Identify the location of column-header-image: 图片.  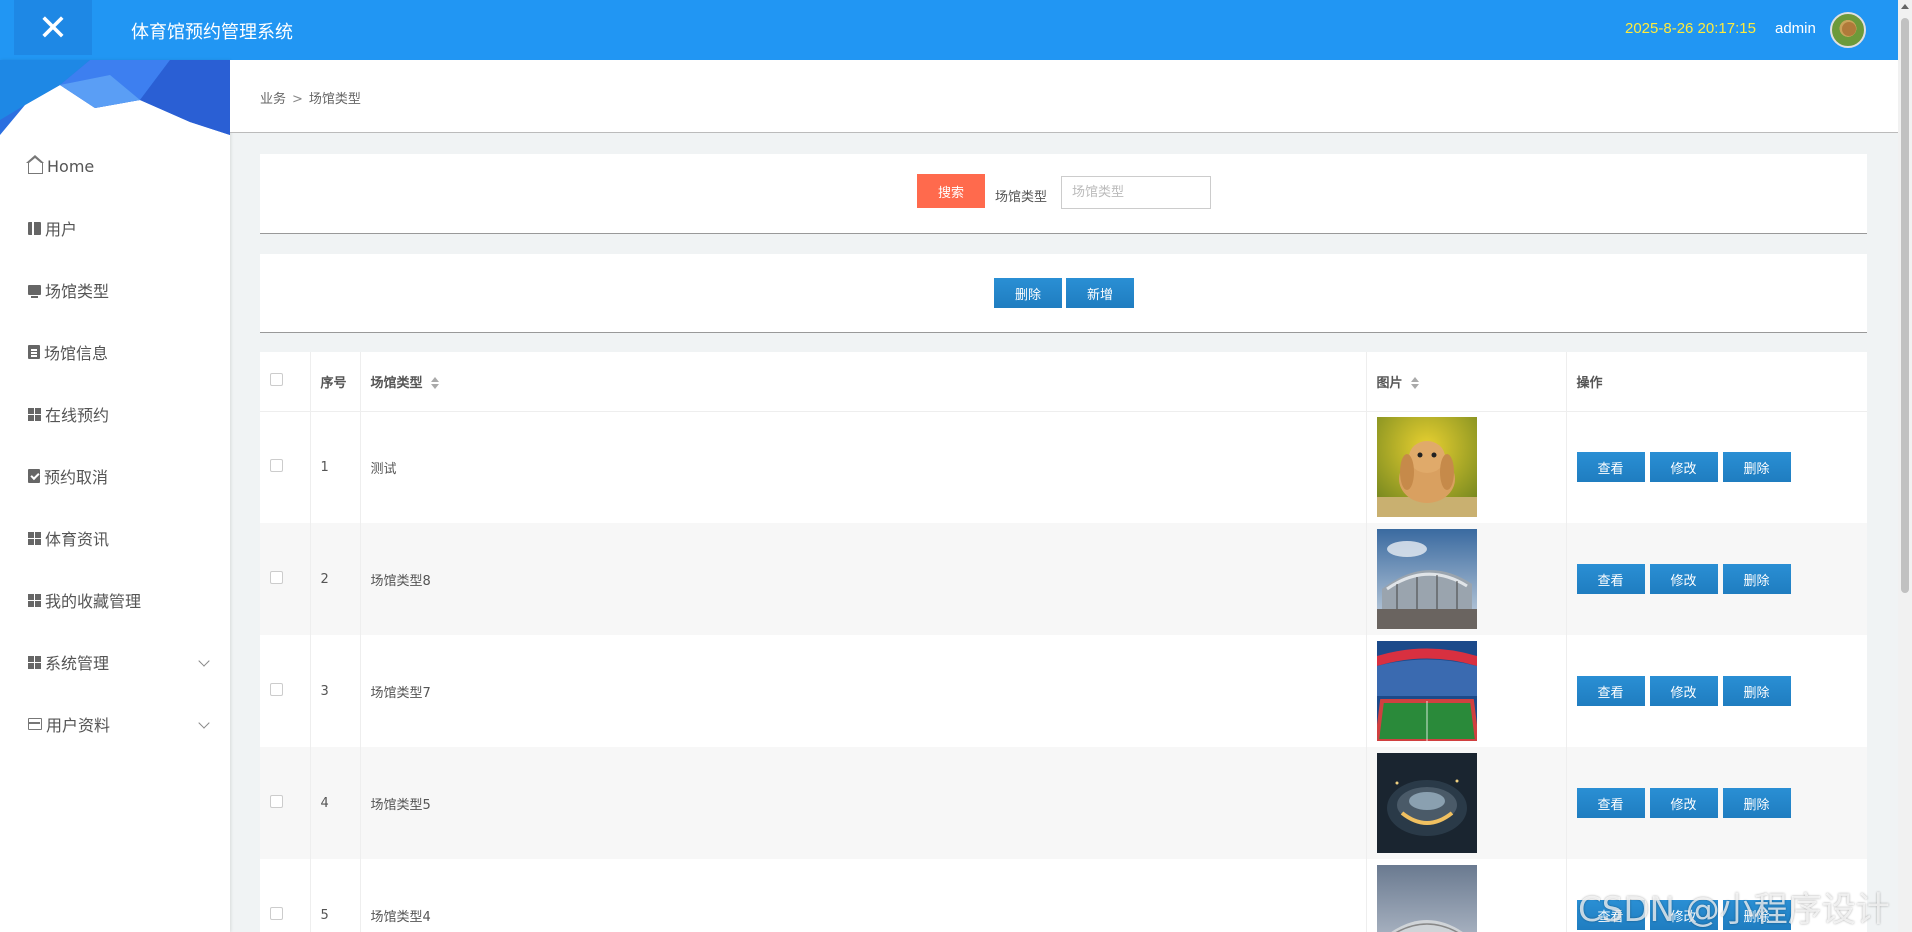
(1466, 382).